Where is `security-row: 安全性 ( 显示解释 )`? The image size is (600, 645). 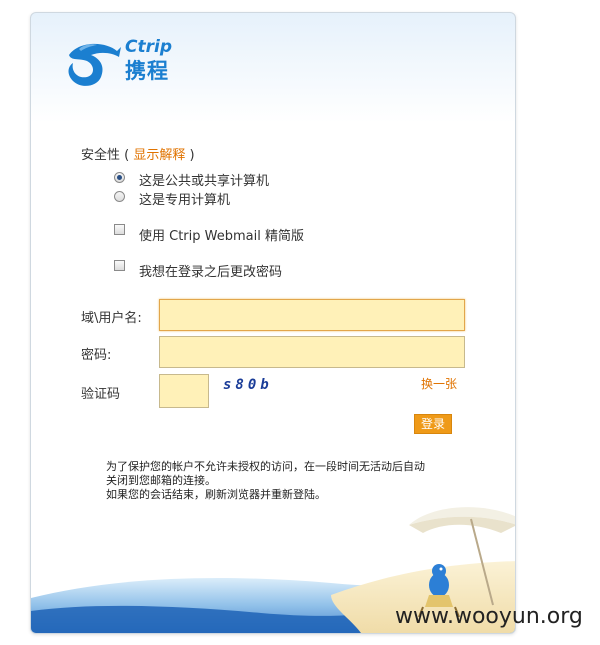
security-row: 安全性 ( 显示解释 ) is located at coordinates (138, 153).